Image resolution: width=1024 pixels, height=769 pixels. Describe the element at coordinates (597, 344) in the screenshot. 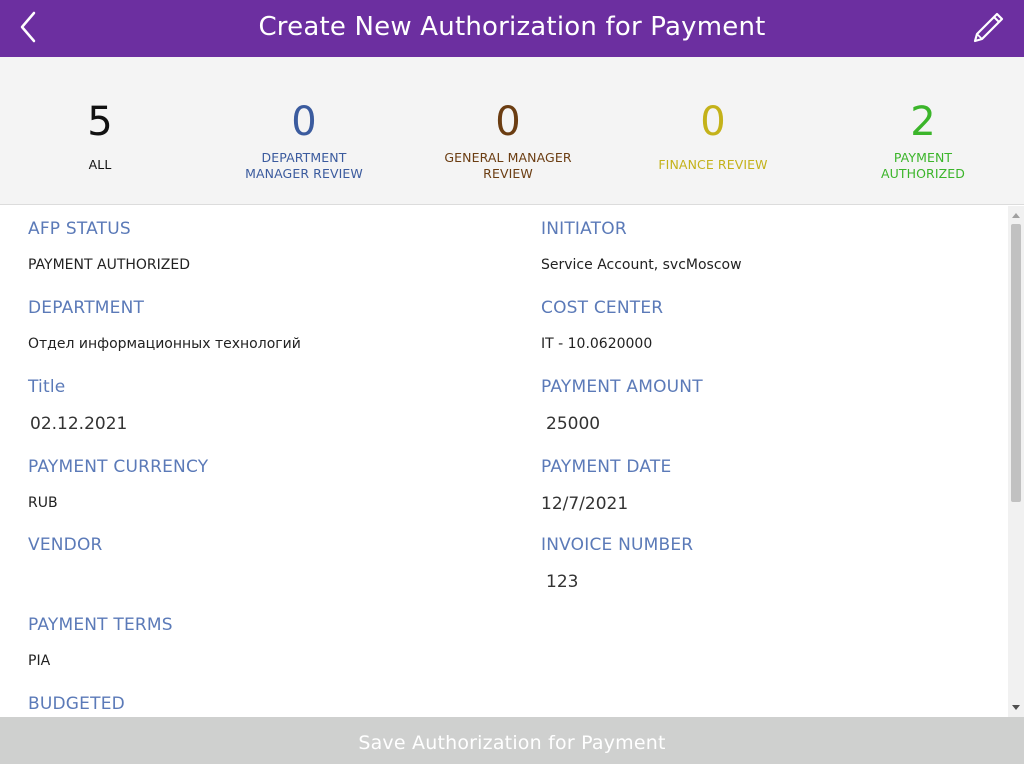

I see `cost-center-value: IT - 10.0620000` at that location.